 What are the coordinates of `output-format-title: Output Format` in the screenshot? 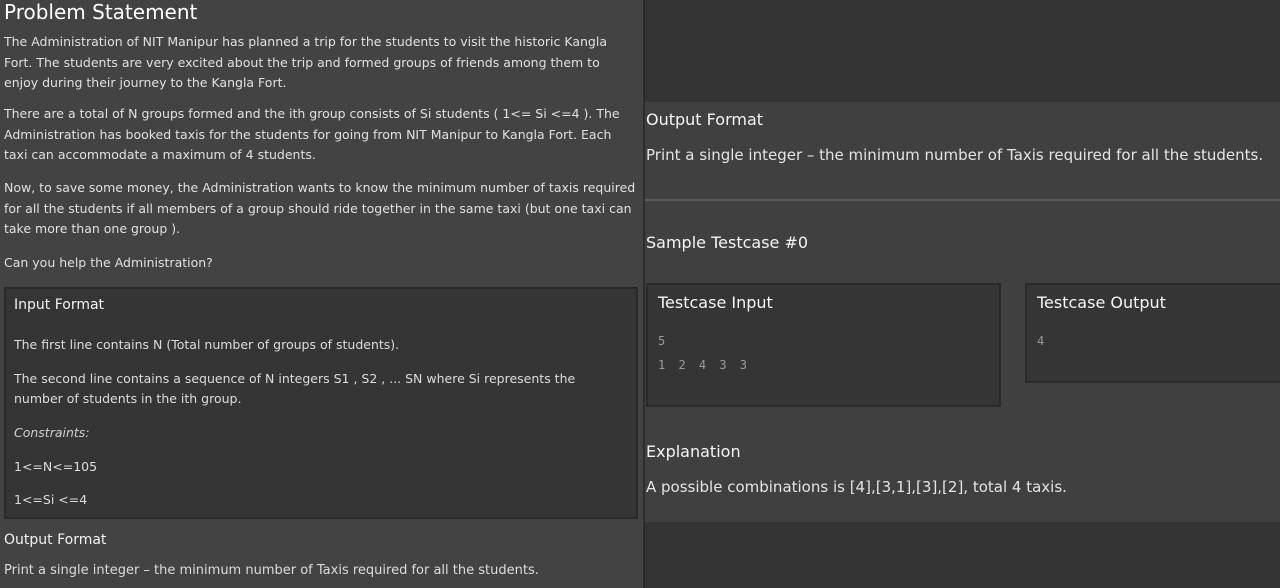 It's located at (55, 540).